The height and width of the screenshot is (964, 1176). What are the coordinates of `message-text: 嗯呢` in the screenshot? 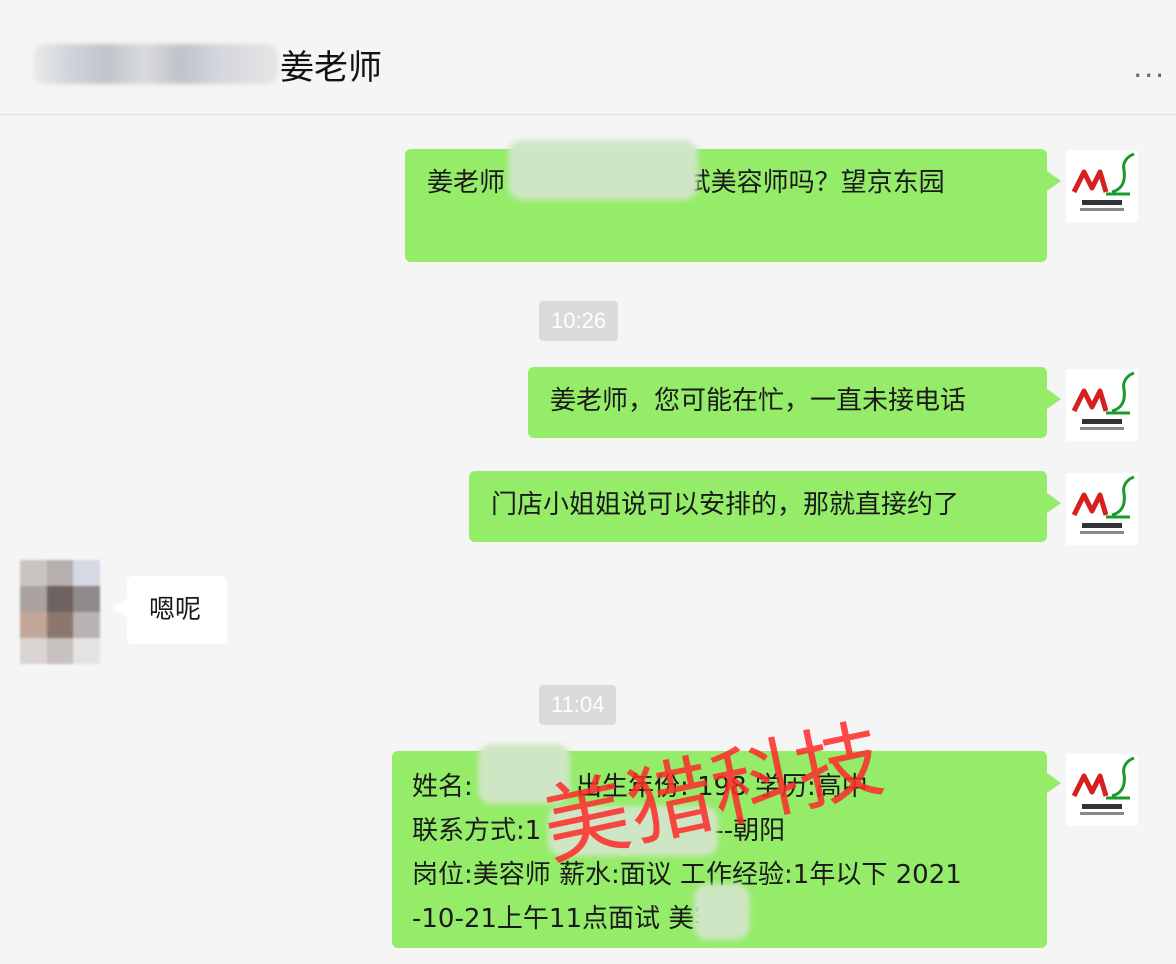 It's located at (175, 610).